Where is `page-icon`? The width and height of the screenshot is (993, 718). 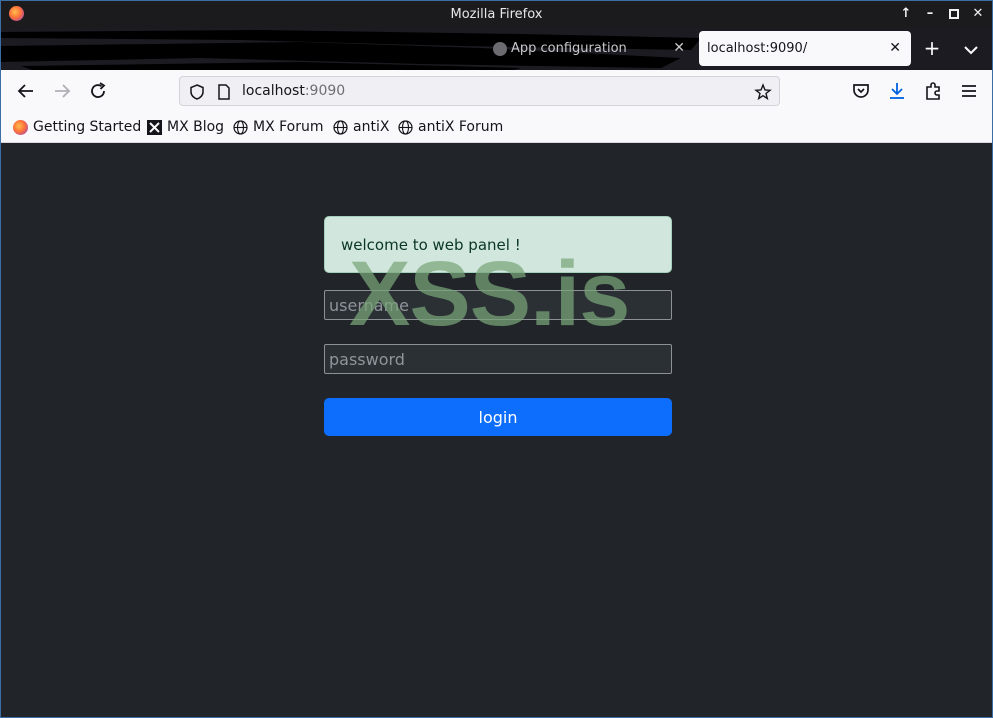
page-icon is located at coordinates (224, 92).